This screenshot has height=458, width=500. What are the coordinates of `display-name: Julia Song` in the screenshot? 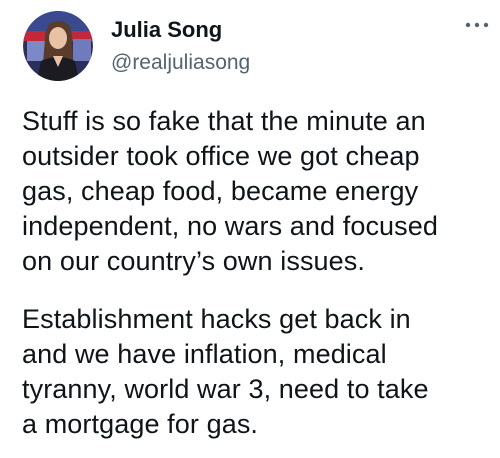 It's located at (166, 30).